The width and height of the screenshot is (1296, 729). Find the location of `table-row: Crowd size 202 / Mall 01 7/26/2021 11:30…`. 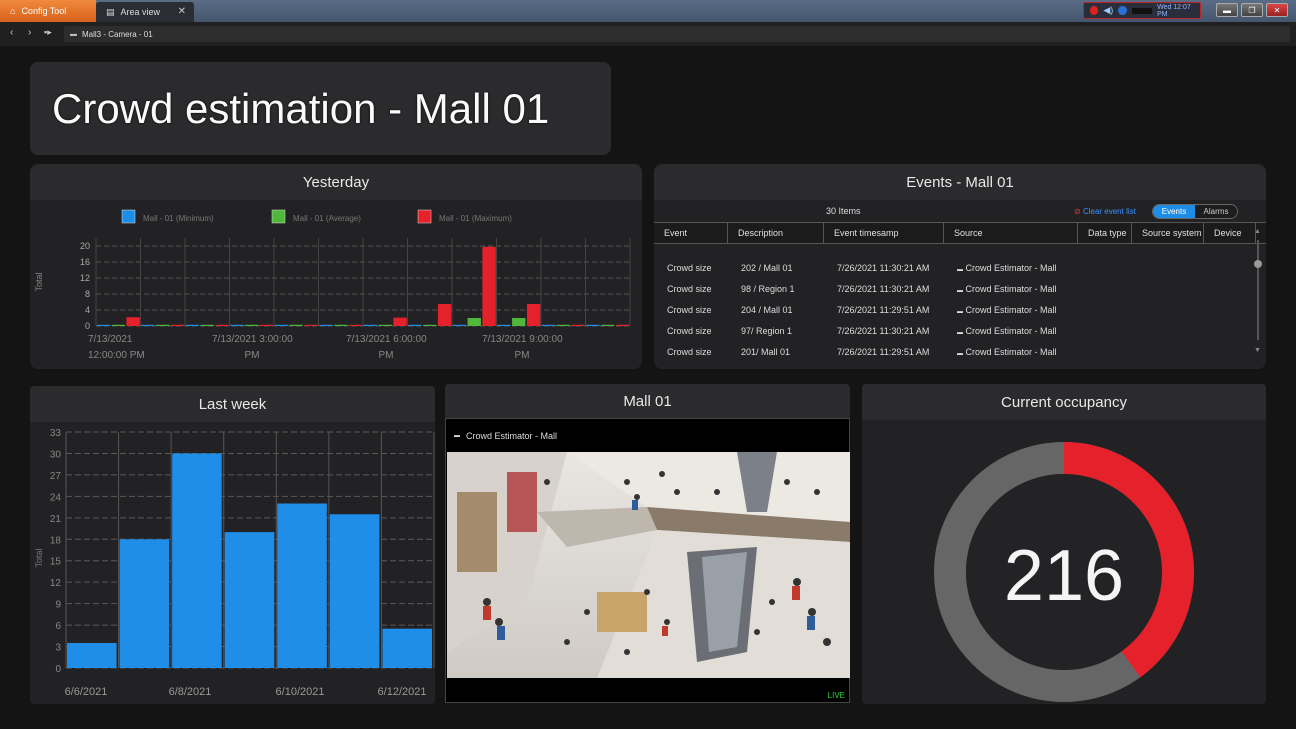

table-row: Crowd size 202 / Mall 01 7/26/2021 11:30… is located at coordinates (960, 267).